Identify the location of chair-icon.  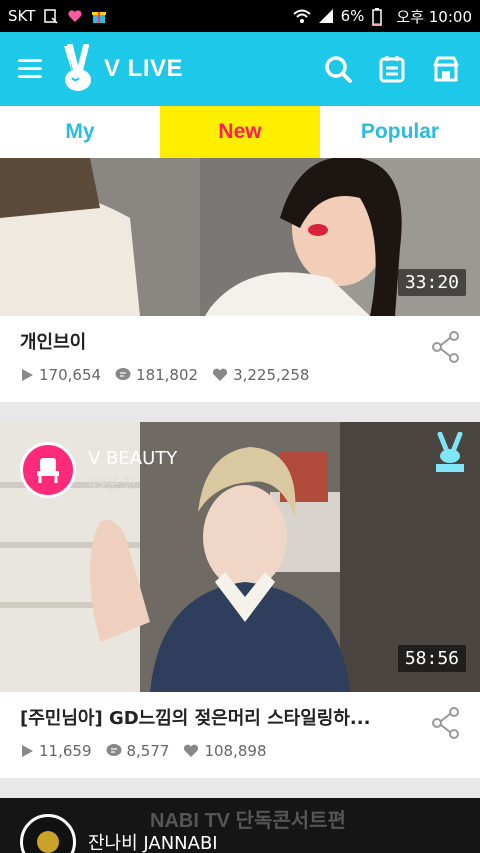
(48, 470).